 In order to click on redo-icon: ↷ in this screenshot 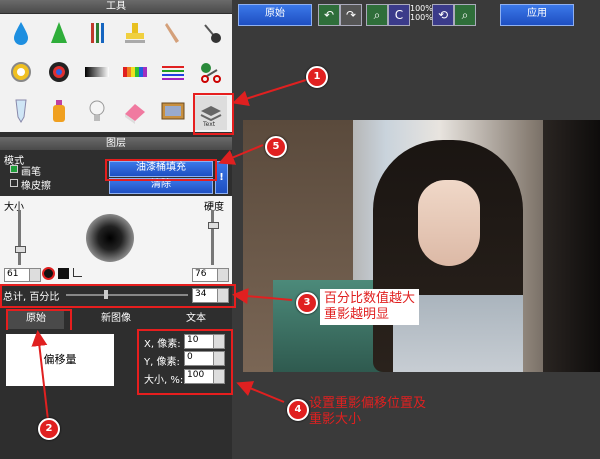, I will do `click(351, 15)`.